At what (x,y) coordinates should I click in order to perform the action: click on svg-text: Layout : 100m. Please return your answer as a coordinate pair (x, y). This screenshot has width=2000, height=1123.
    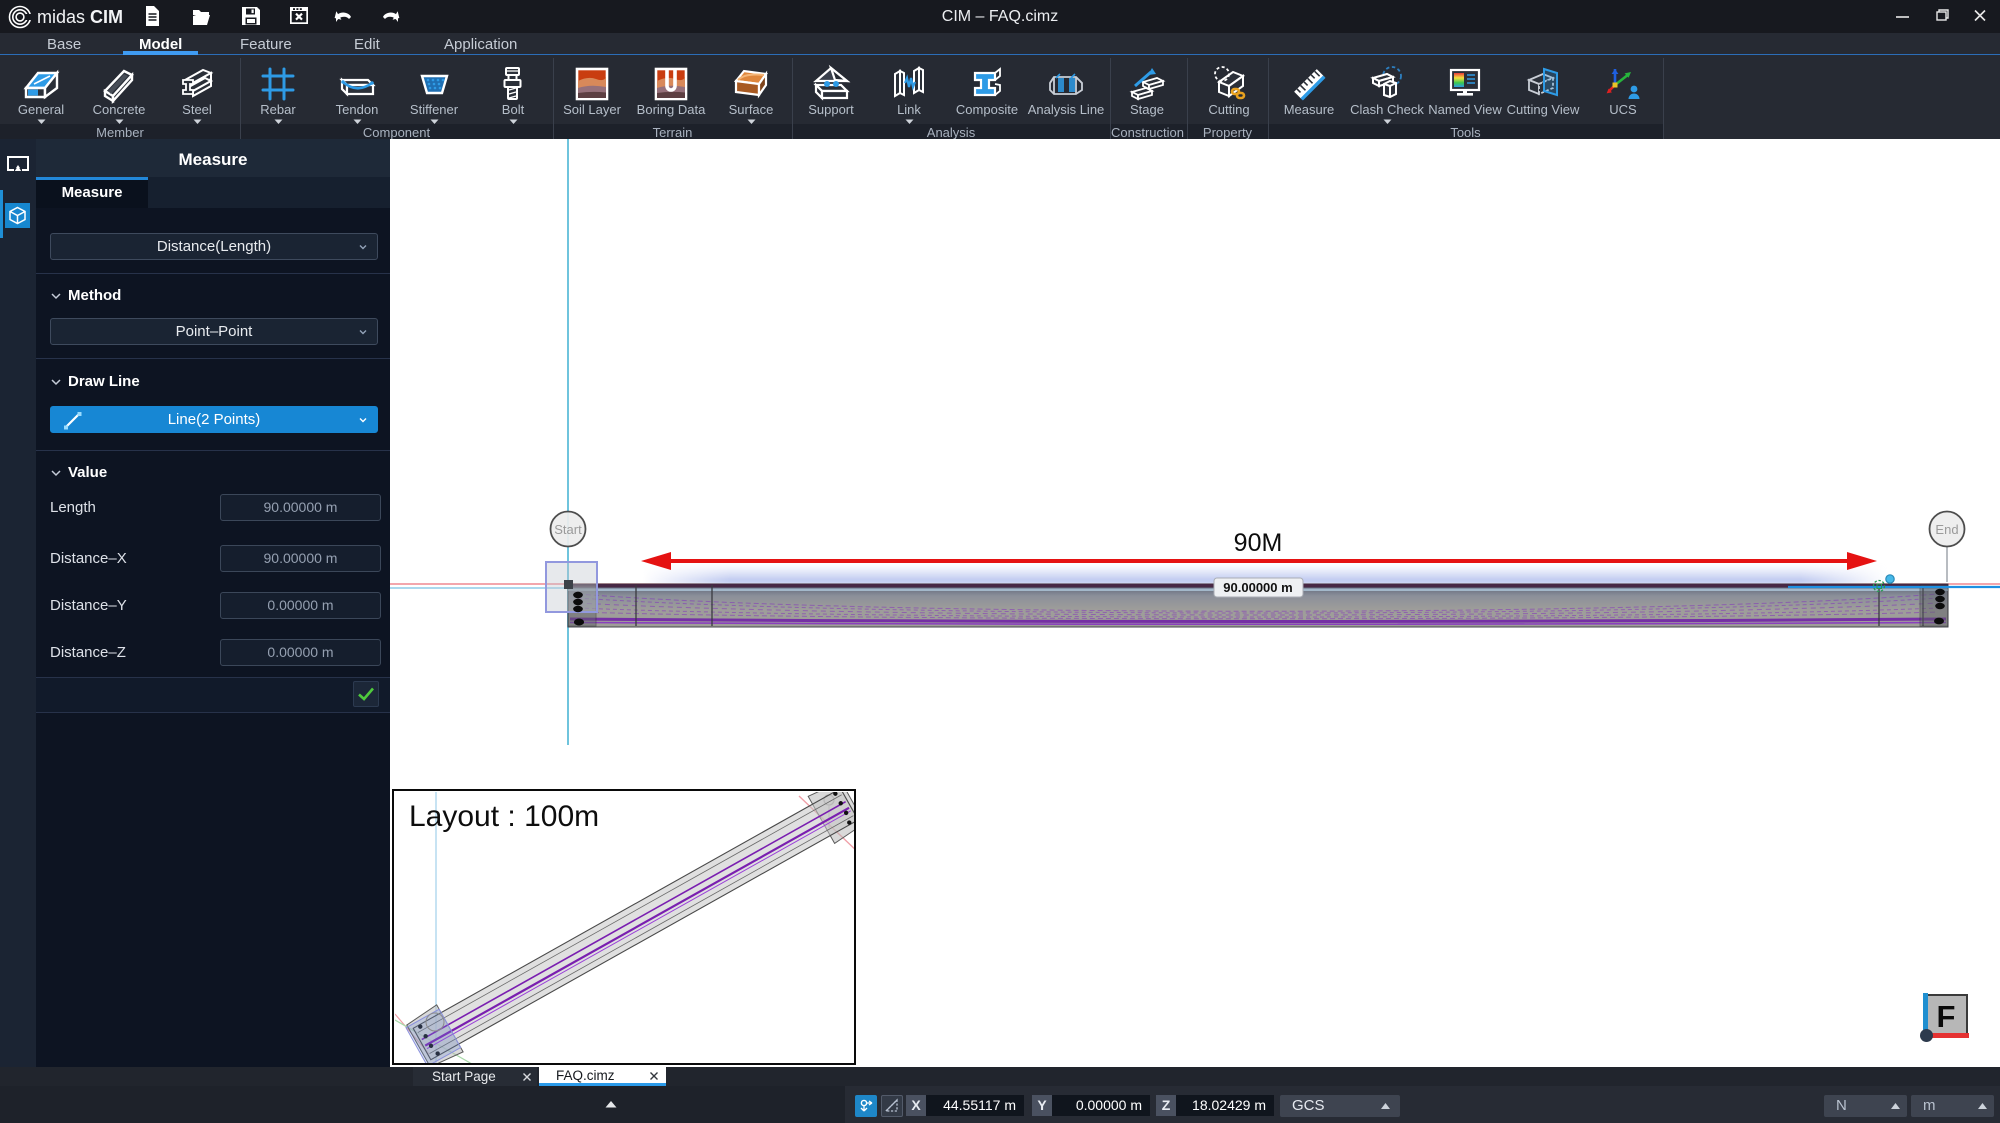
    Looking at the image, I should click on (504, 816).